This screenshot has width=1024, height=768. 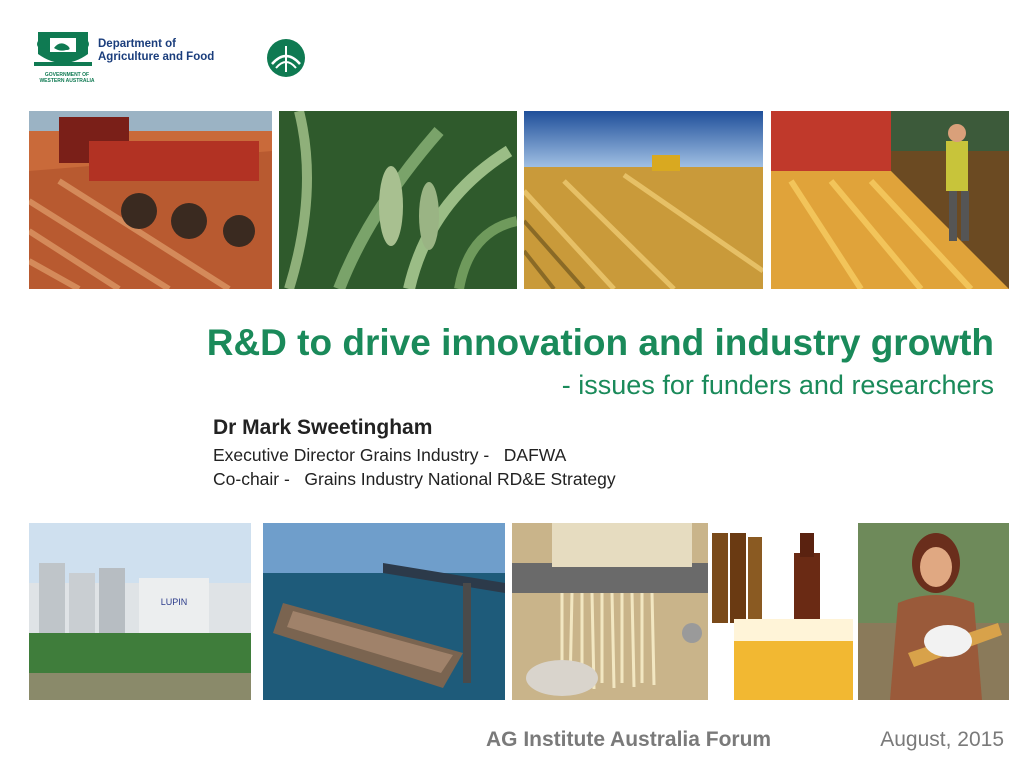 What do you see at coordinates (286, 58) in the screenshot?
I see `grains-round-logo` at bounding box center [286, 58].